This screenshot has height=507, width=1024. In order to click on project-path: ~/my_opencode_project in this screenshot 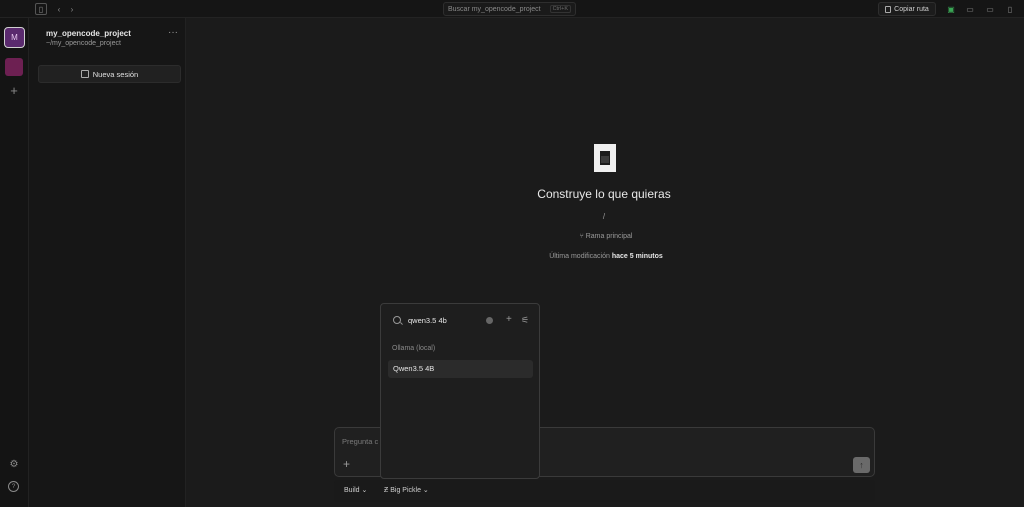, I will do `click(83, 43)`.